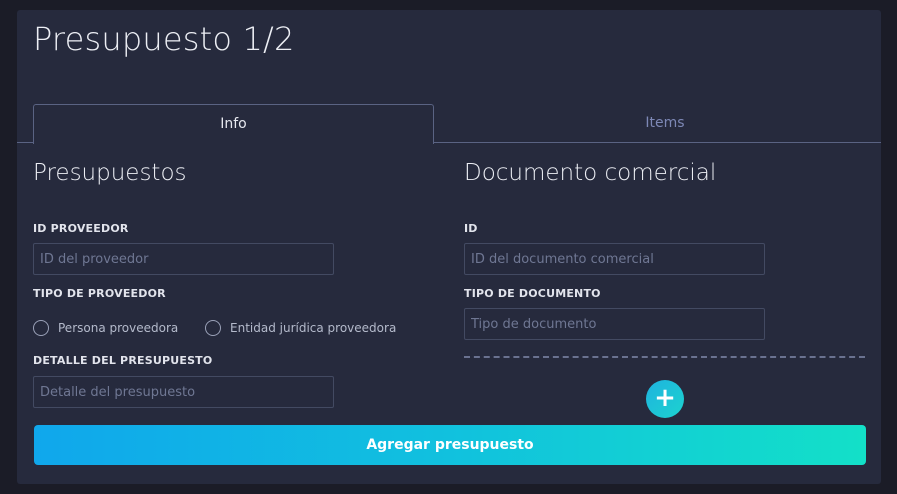  Describe the element at coordinates (183, 392) in the screenshot. I see `budget-detail-input` at that location.